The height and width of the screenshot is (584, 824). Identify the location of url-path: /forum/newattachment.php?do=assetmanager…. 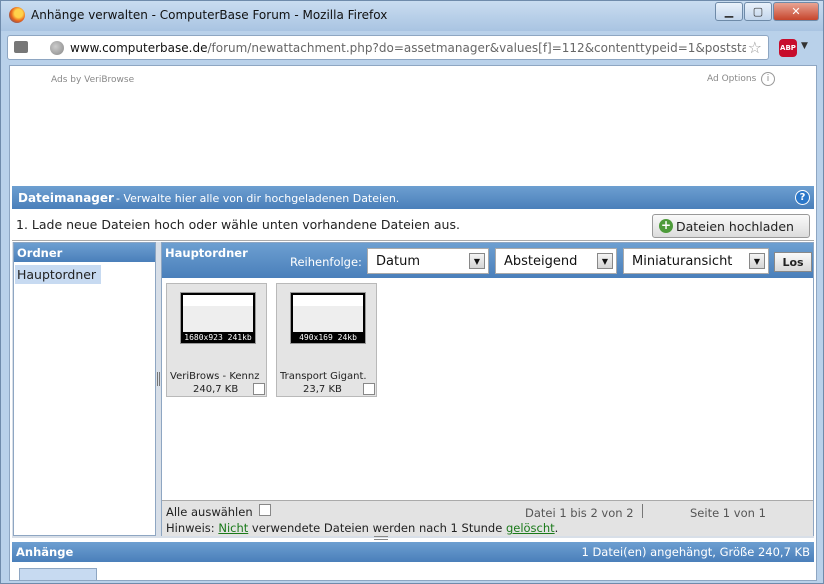
(476, 48).